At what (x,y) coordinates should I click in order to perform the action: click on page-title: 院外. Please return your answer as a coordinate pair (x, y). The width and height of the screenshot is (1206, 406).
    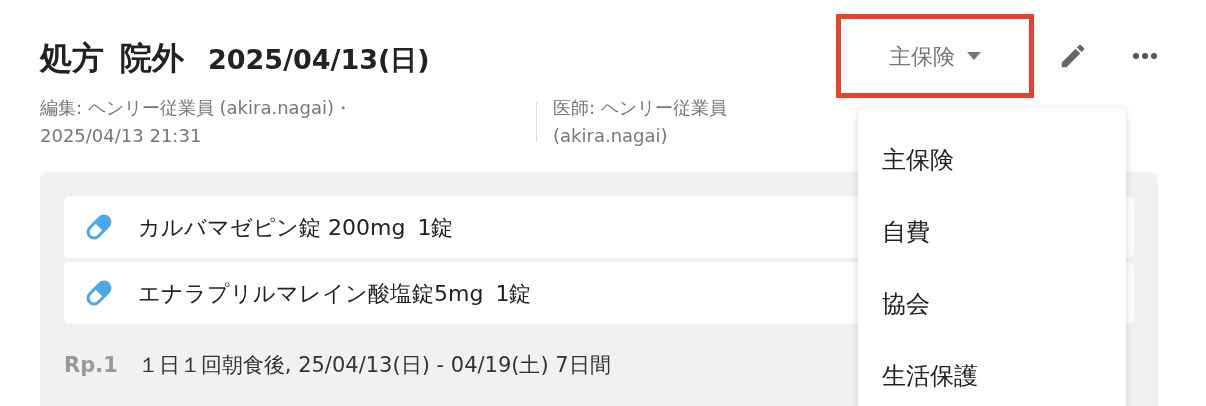
    Looking at the image, I should click on (152, 58).